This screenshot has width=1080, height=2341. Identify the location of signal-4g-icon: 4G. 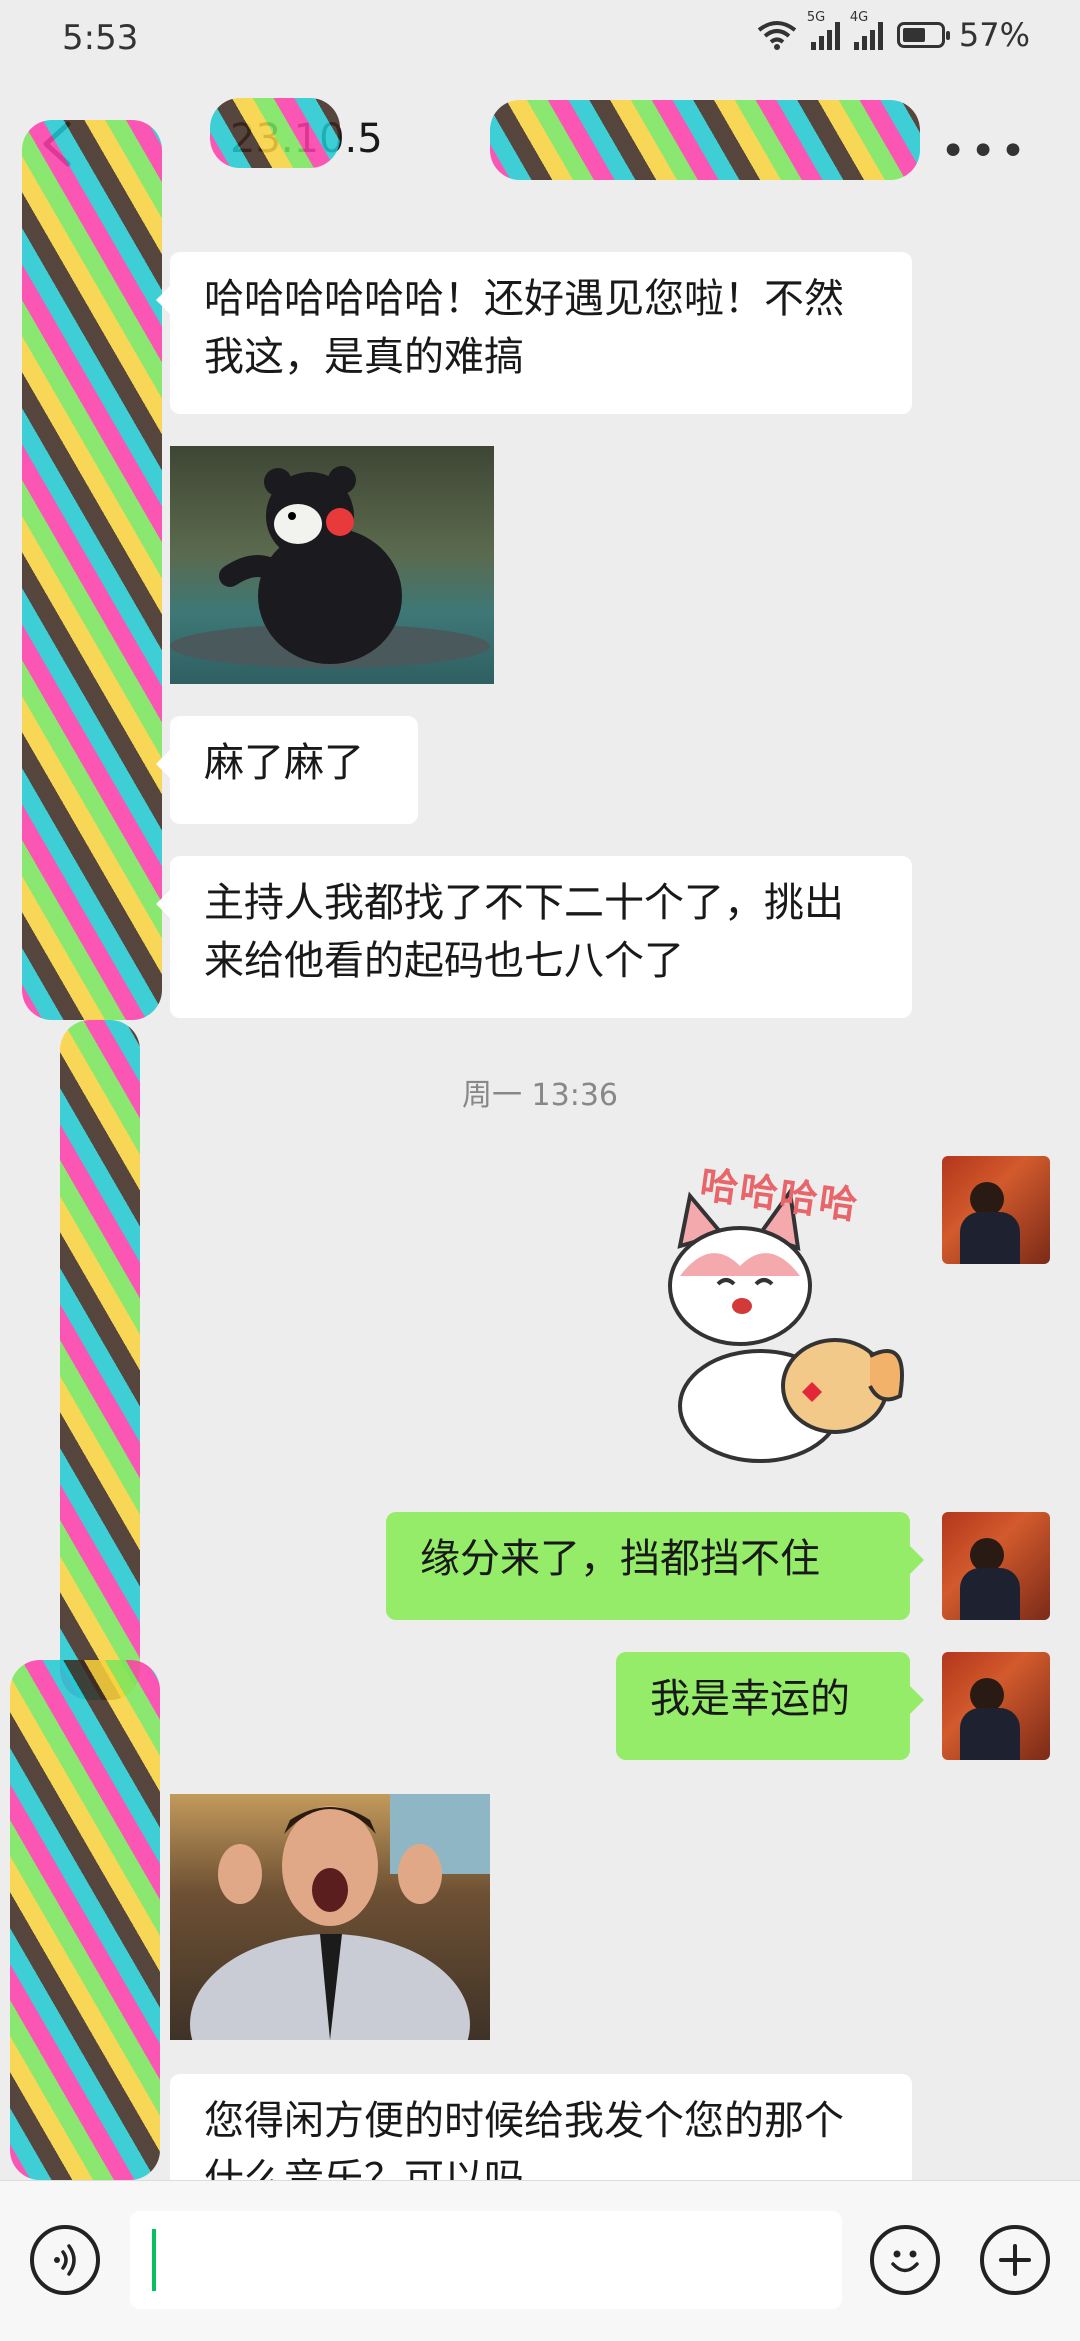
(866, 30).